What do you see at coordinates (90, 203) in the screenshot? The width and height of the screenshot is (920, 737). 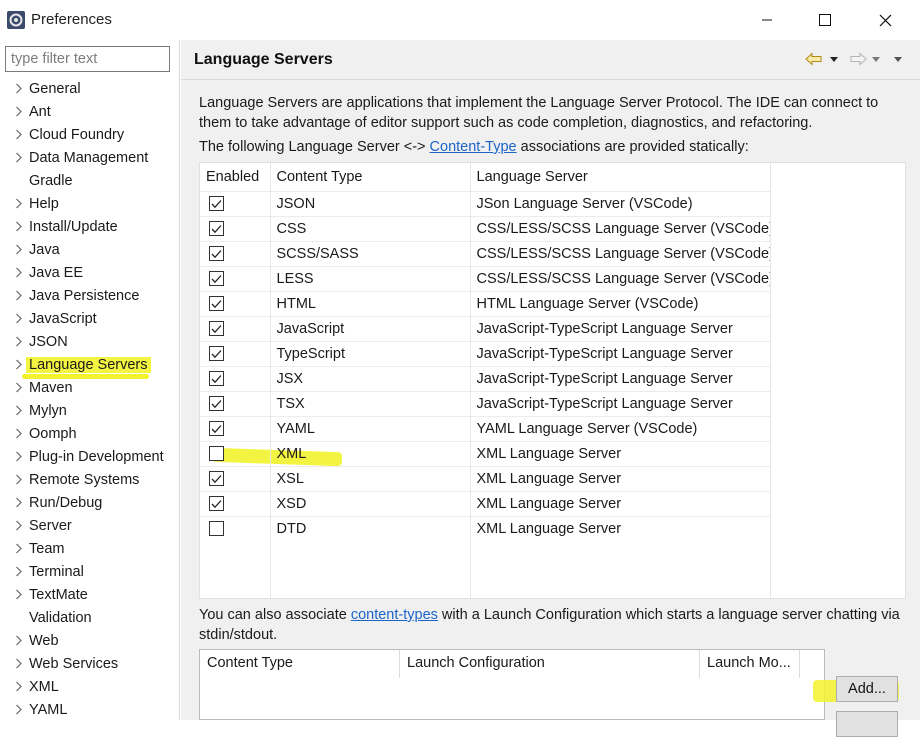 I see `tree-item: Help` at bounding box center [90, 203].